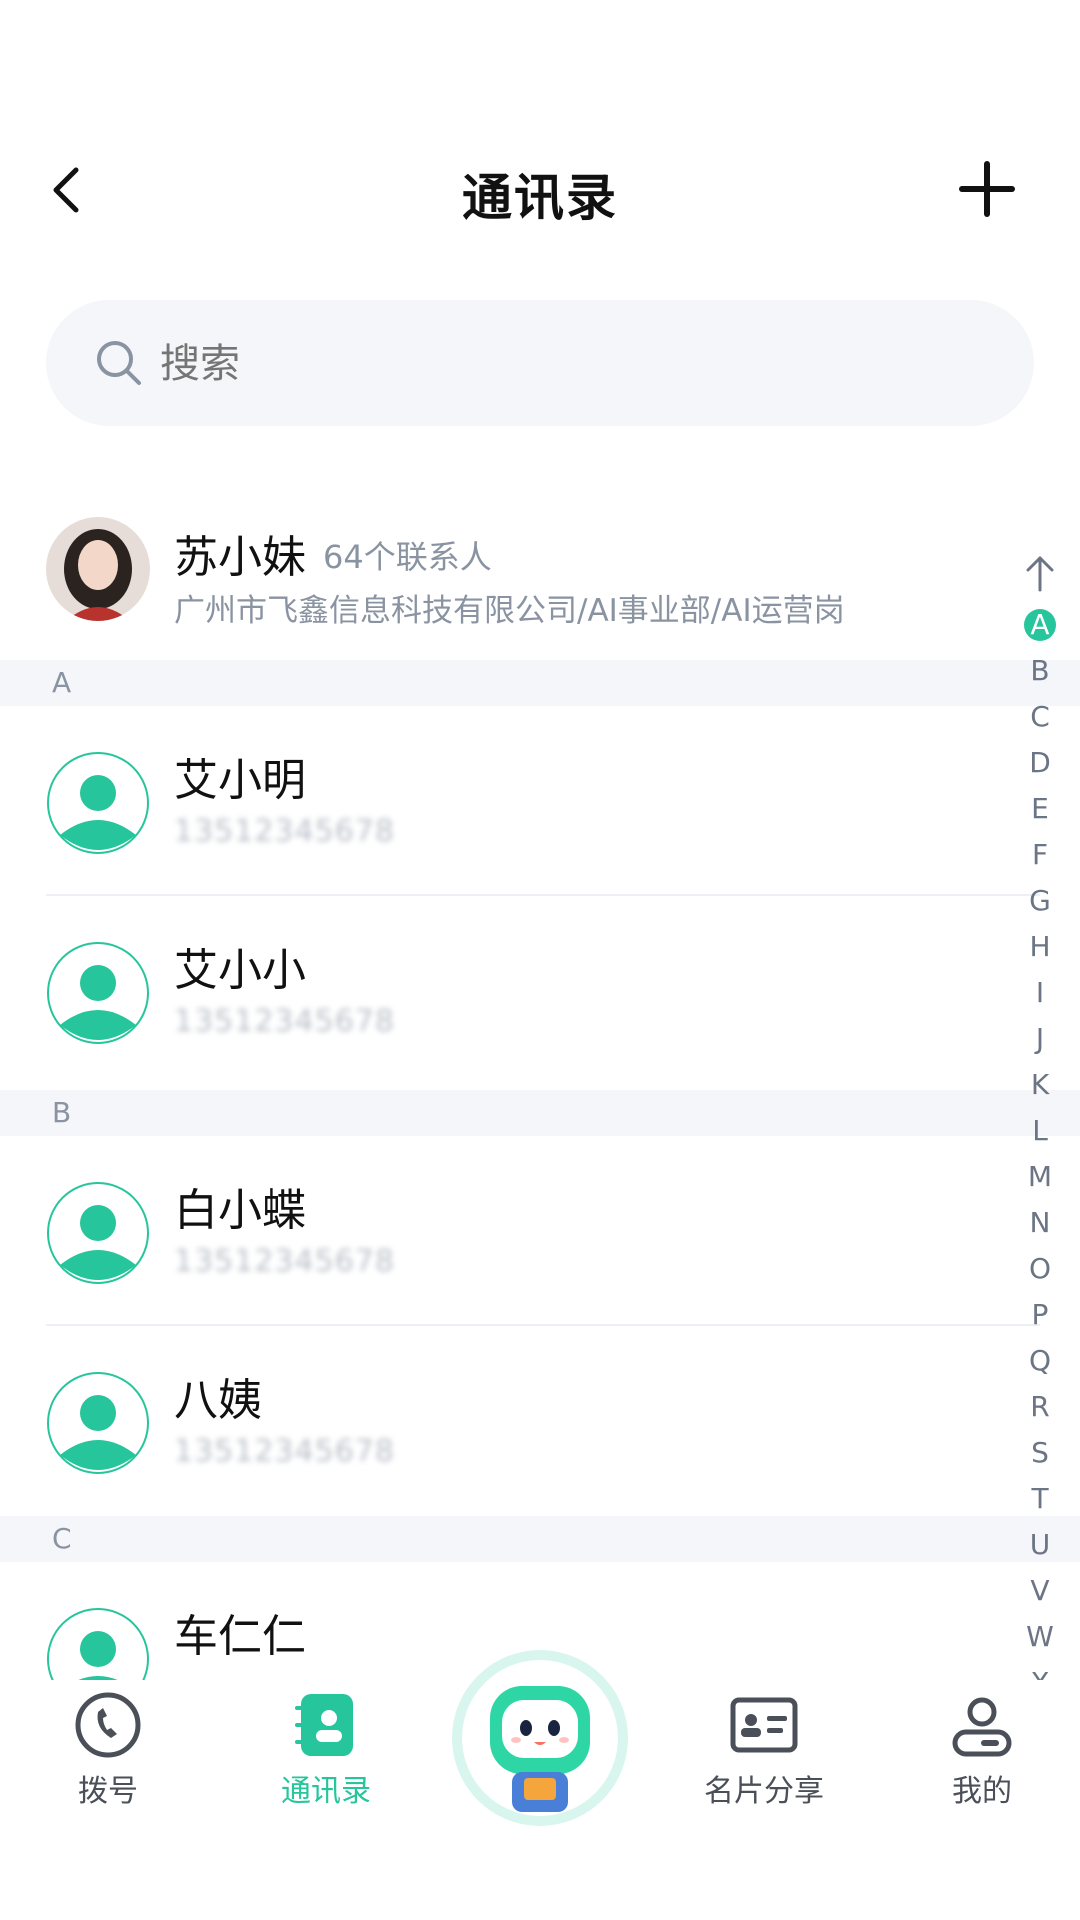  I want to click on section-letter: A, so click(62, 682).